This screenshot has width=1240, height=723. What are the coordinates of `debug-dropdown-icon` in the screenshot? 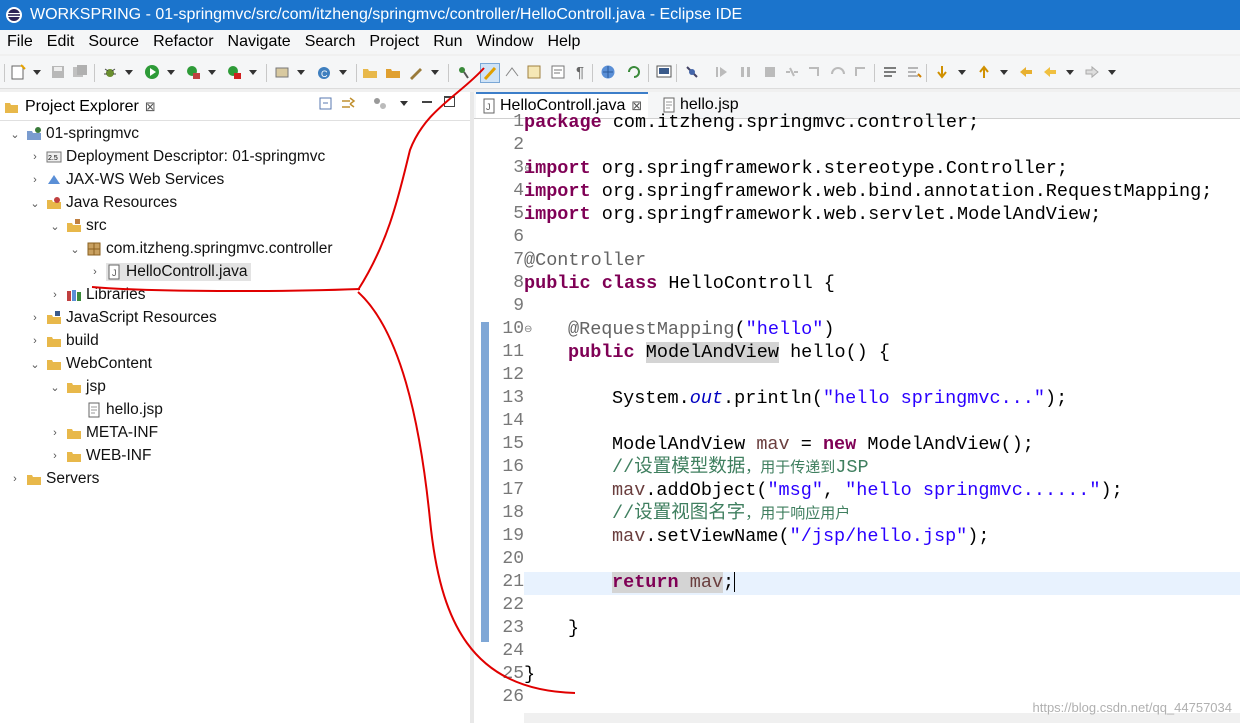 It's located at (129, 72).